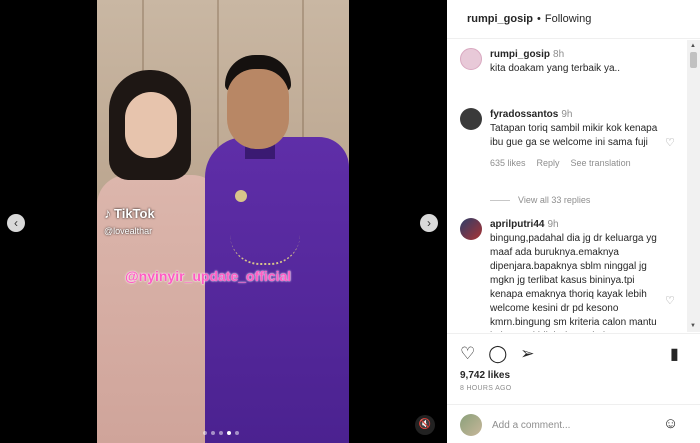 The height and width of the screenshot is (443, 700). Describe the element at coordinates (508, 163) in the screenshot. I see `comment-likes: 635 likes` at that location.